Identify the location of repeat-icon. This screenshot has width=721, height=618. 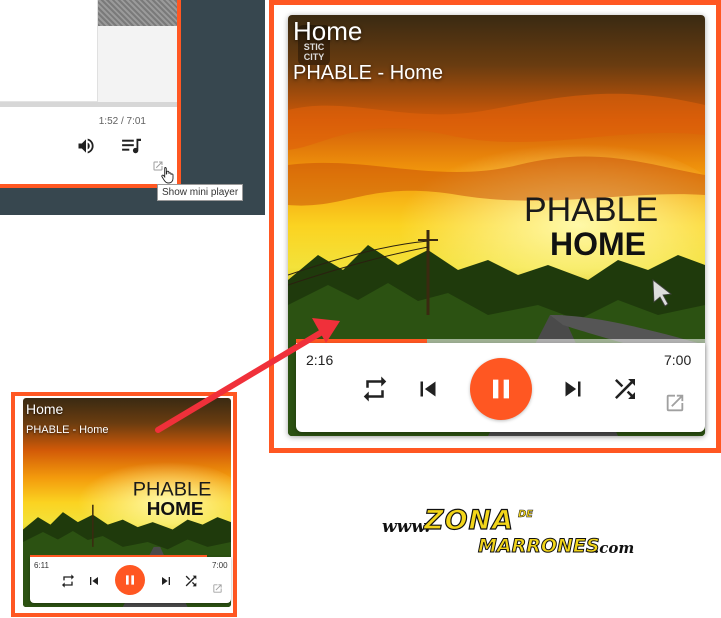
(375, 389).